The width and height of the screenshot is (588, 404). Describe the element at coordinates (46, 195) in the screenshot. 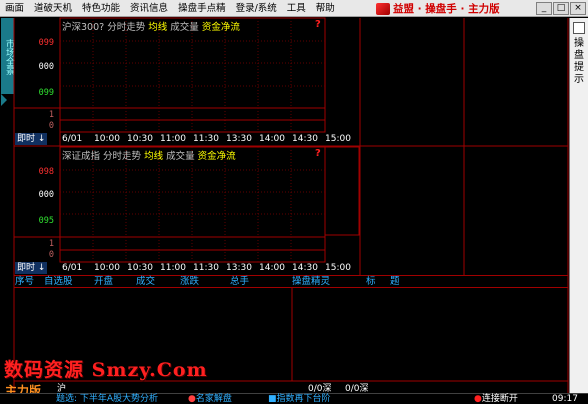

I see `chart2-ylabel-mid: 000` at that location.